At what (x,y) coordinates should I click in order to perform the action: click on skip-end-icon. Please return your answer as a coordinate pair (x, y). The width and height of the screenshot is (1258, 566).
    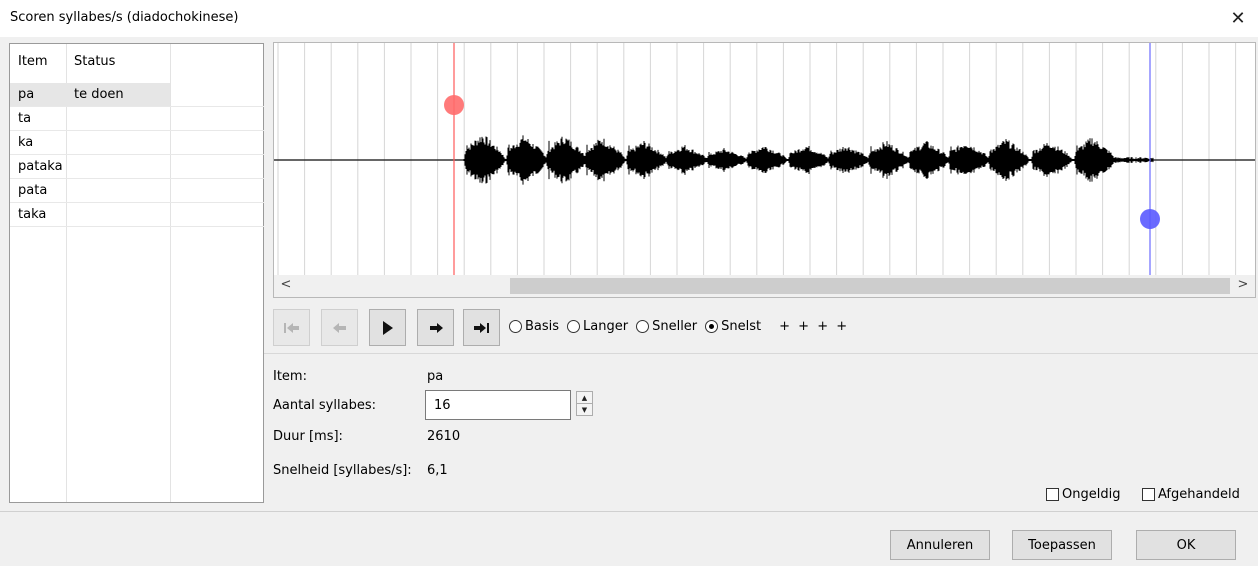
    Looking at the image, I should click on (481, 327).